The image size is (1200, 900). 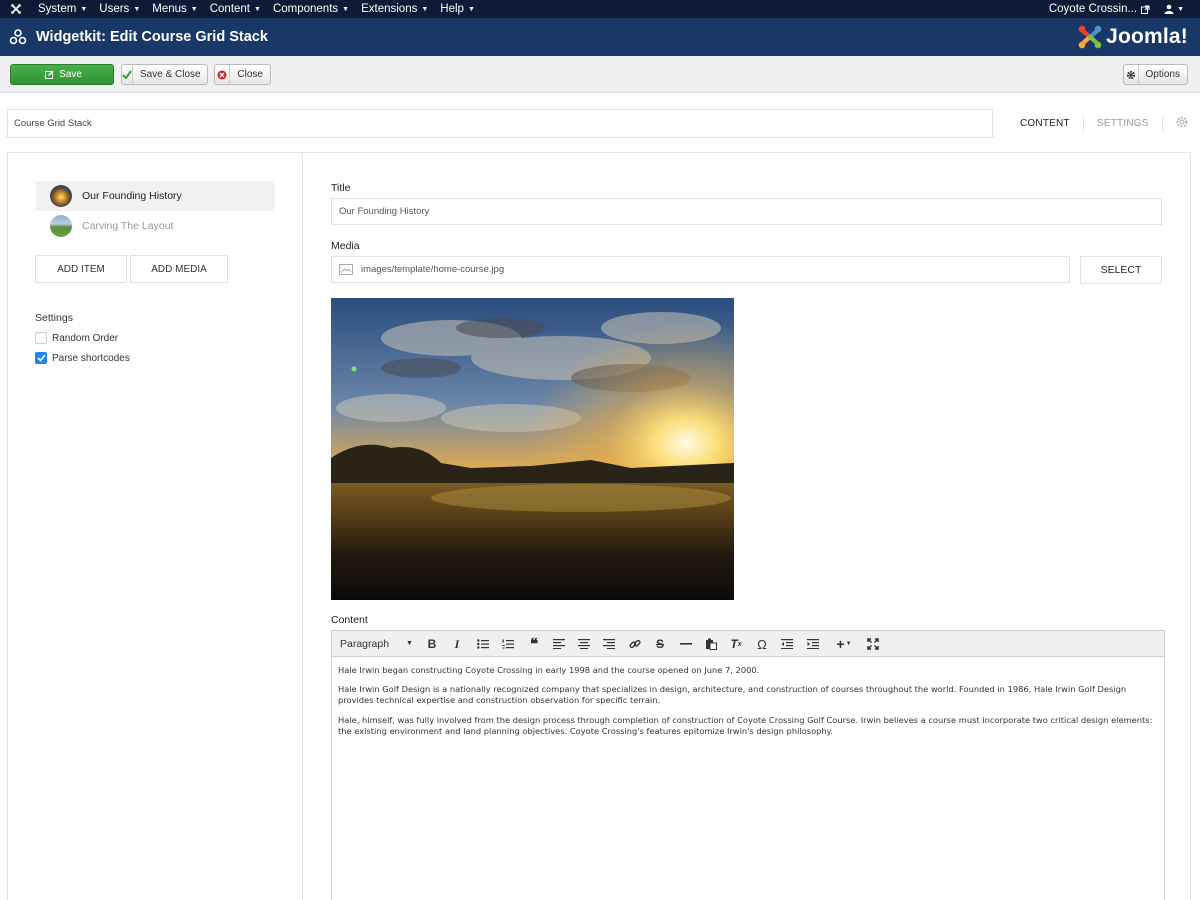 I want to click on title-input: Our Founding History, so click(x=746, y=211).